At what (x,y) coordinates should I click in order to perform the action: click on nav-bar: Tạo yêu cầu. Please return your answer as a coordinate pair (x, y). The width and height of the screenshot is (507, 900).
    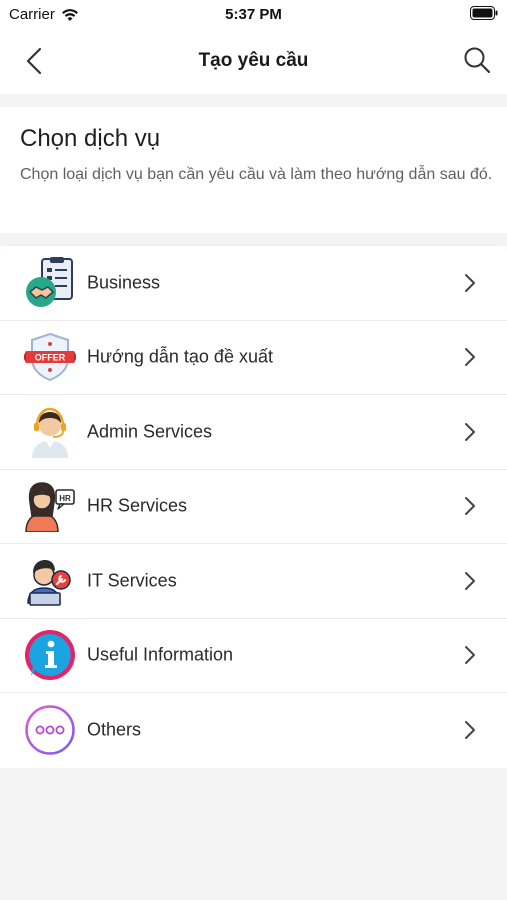
    Looking at the image, I should click on (253, 62).